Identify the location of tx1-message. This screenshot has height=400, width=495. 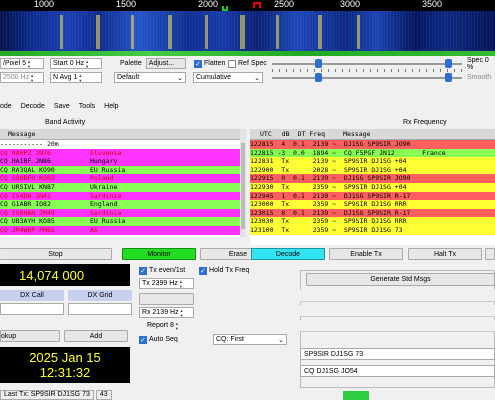
(397, 296).